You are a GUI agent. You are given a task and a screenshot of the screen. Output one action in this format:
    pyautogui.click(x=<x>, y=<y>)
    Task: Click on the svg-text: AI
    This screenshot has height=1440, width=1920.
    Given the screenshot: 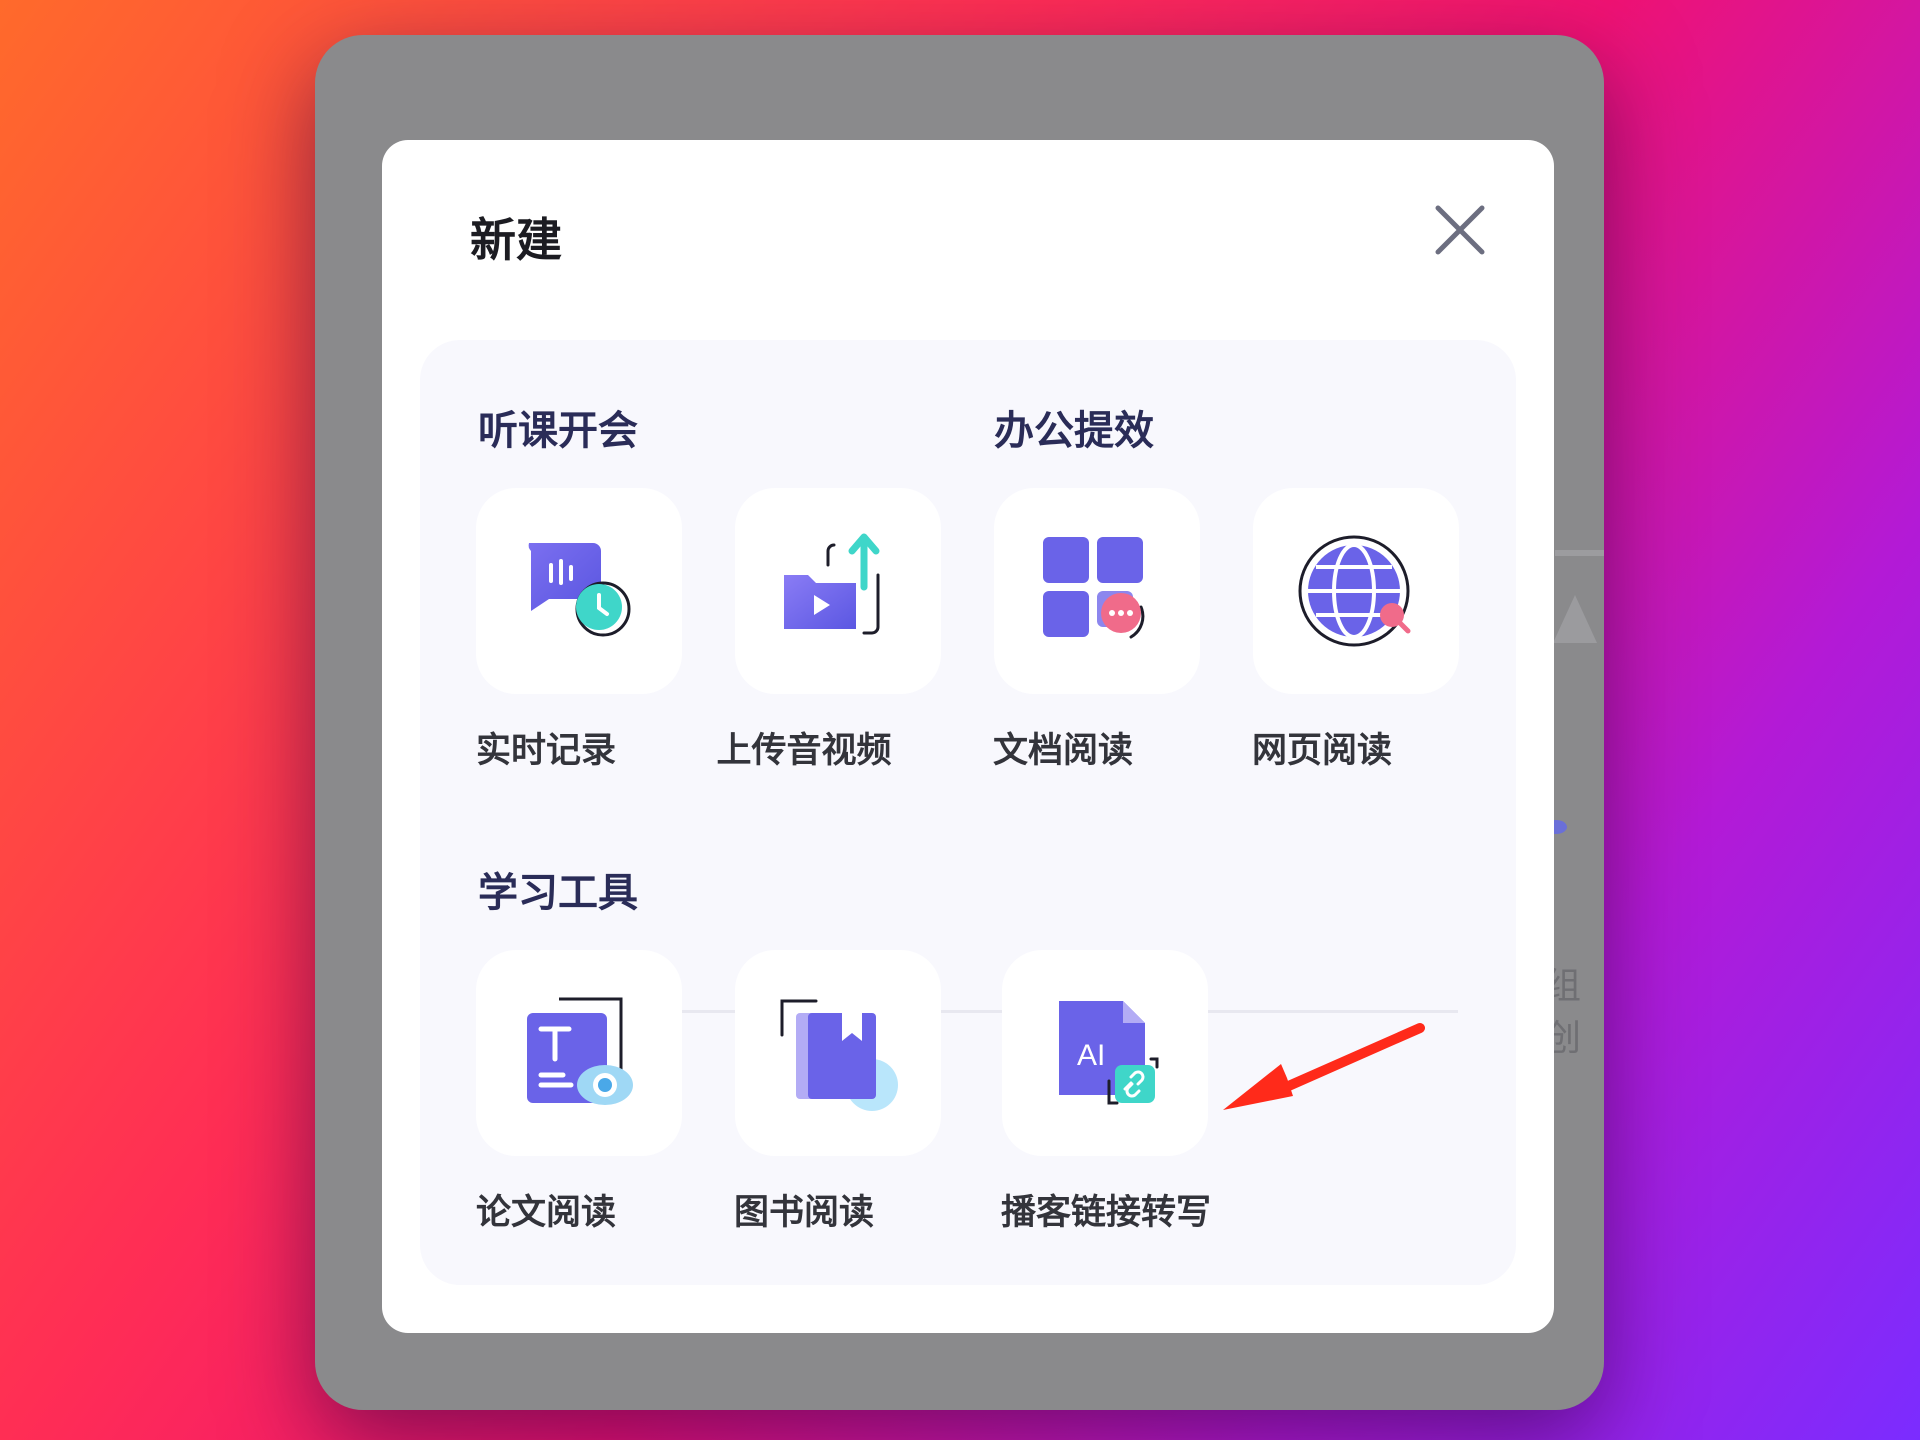 What is the action you would take?
    pyautogui.click(x=1091, y=1055)
    